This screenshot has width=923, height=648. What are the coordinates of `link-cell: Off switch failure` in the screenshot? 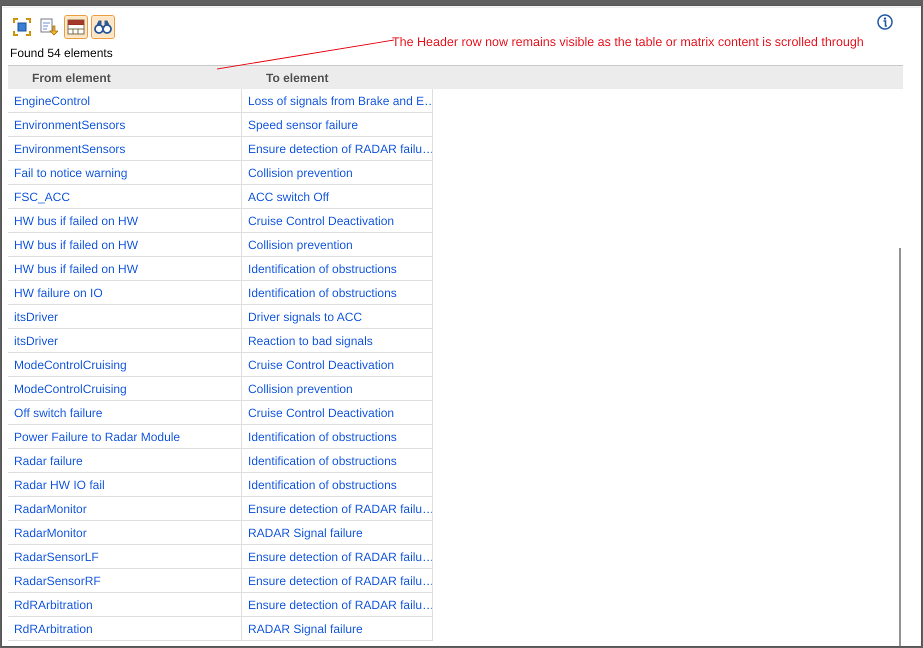 It's located at (124, 412).